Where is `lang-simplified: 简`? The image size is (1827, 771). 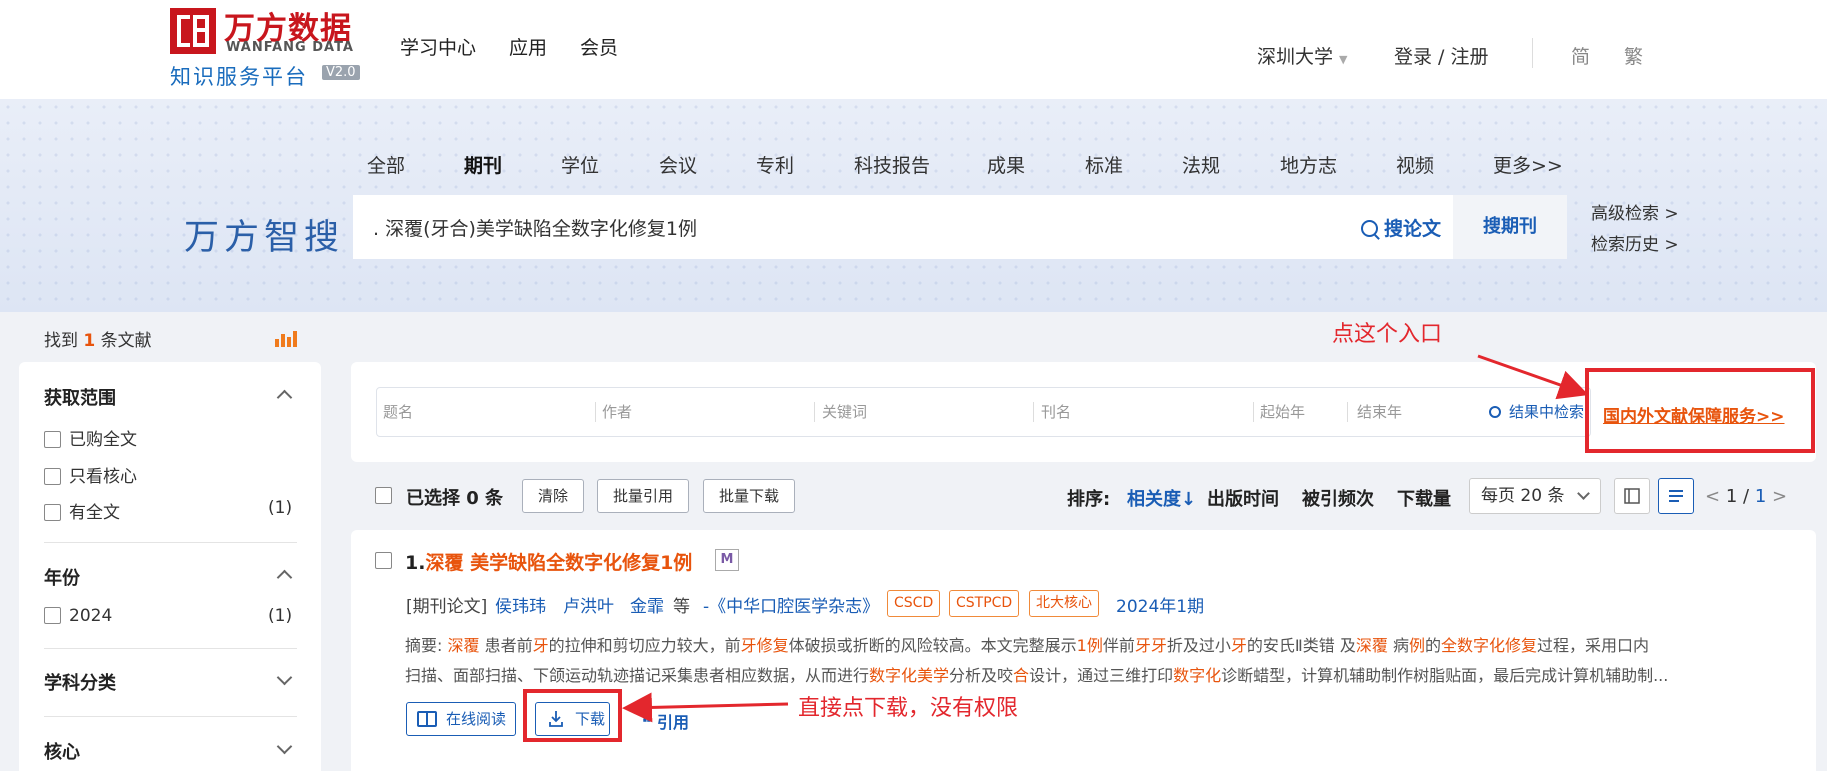
lang-simplified: 简 is located at coordinates (1580, 55).